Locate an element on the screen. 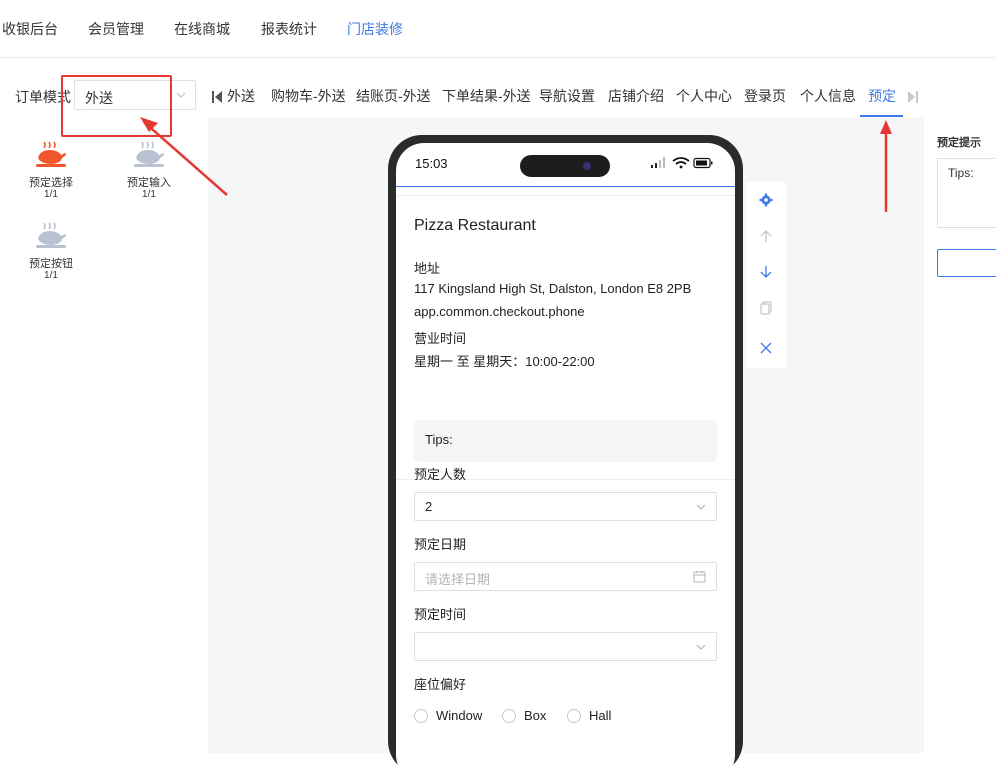 The width and height of the screenshot is (996, 783). order-mode-label: 订单模式 is located at coordinates (43, 97).